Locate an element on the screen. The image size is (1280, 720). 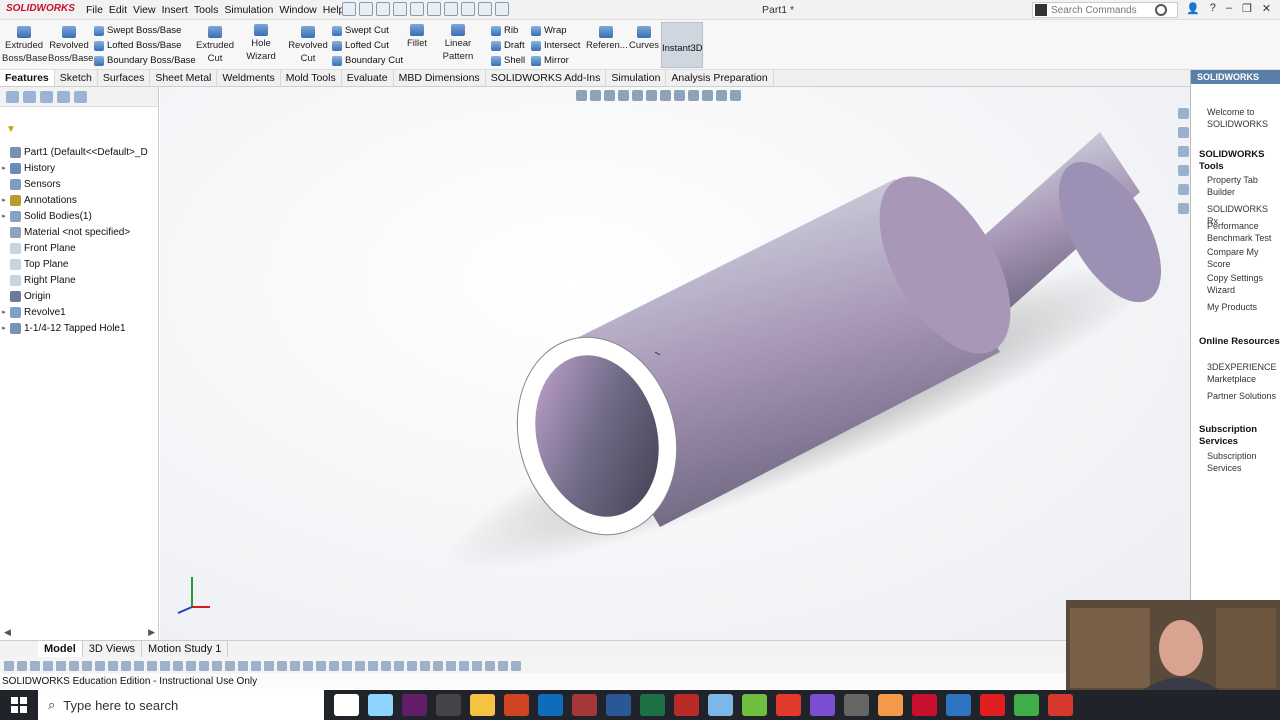
save-icon is located at coordinates (400, 9).